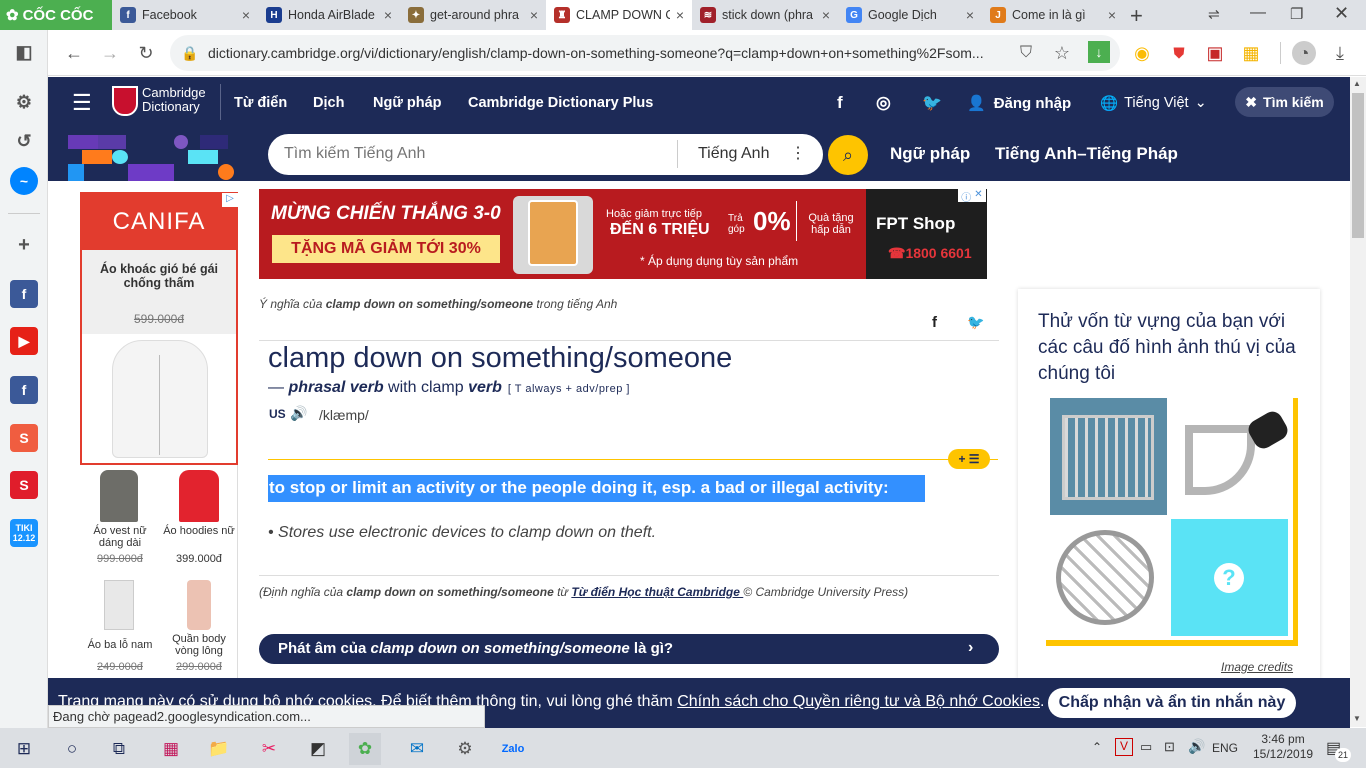 The image size is (1366, 768). Describe the element at coordinates (24, 102) in the screenshot. I see `settings-icon: ⚙` at that location.